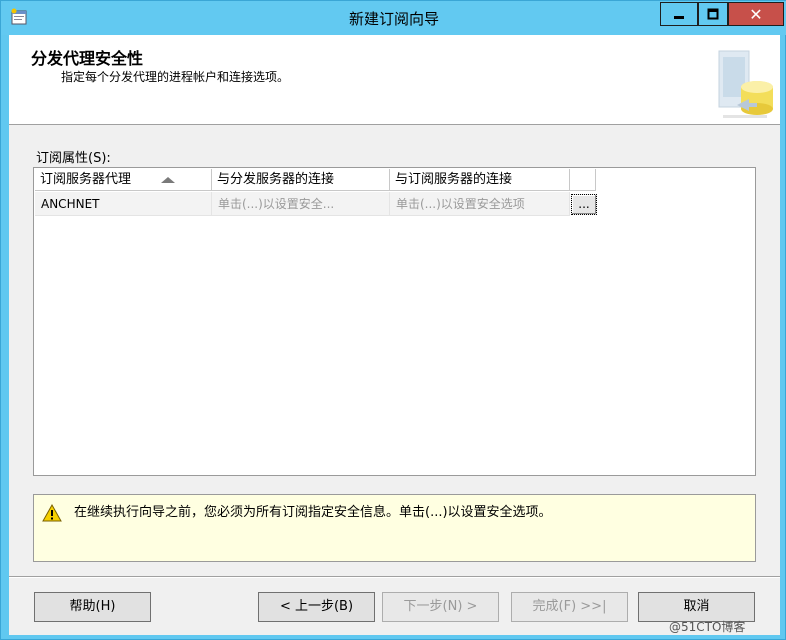  Describe the element at coordinates (454, 179) in the screenshot. I see `column-header-label: 与订阅服务器的连接` at that location.